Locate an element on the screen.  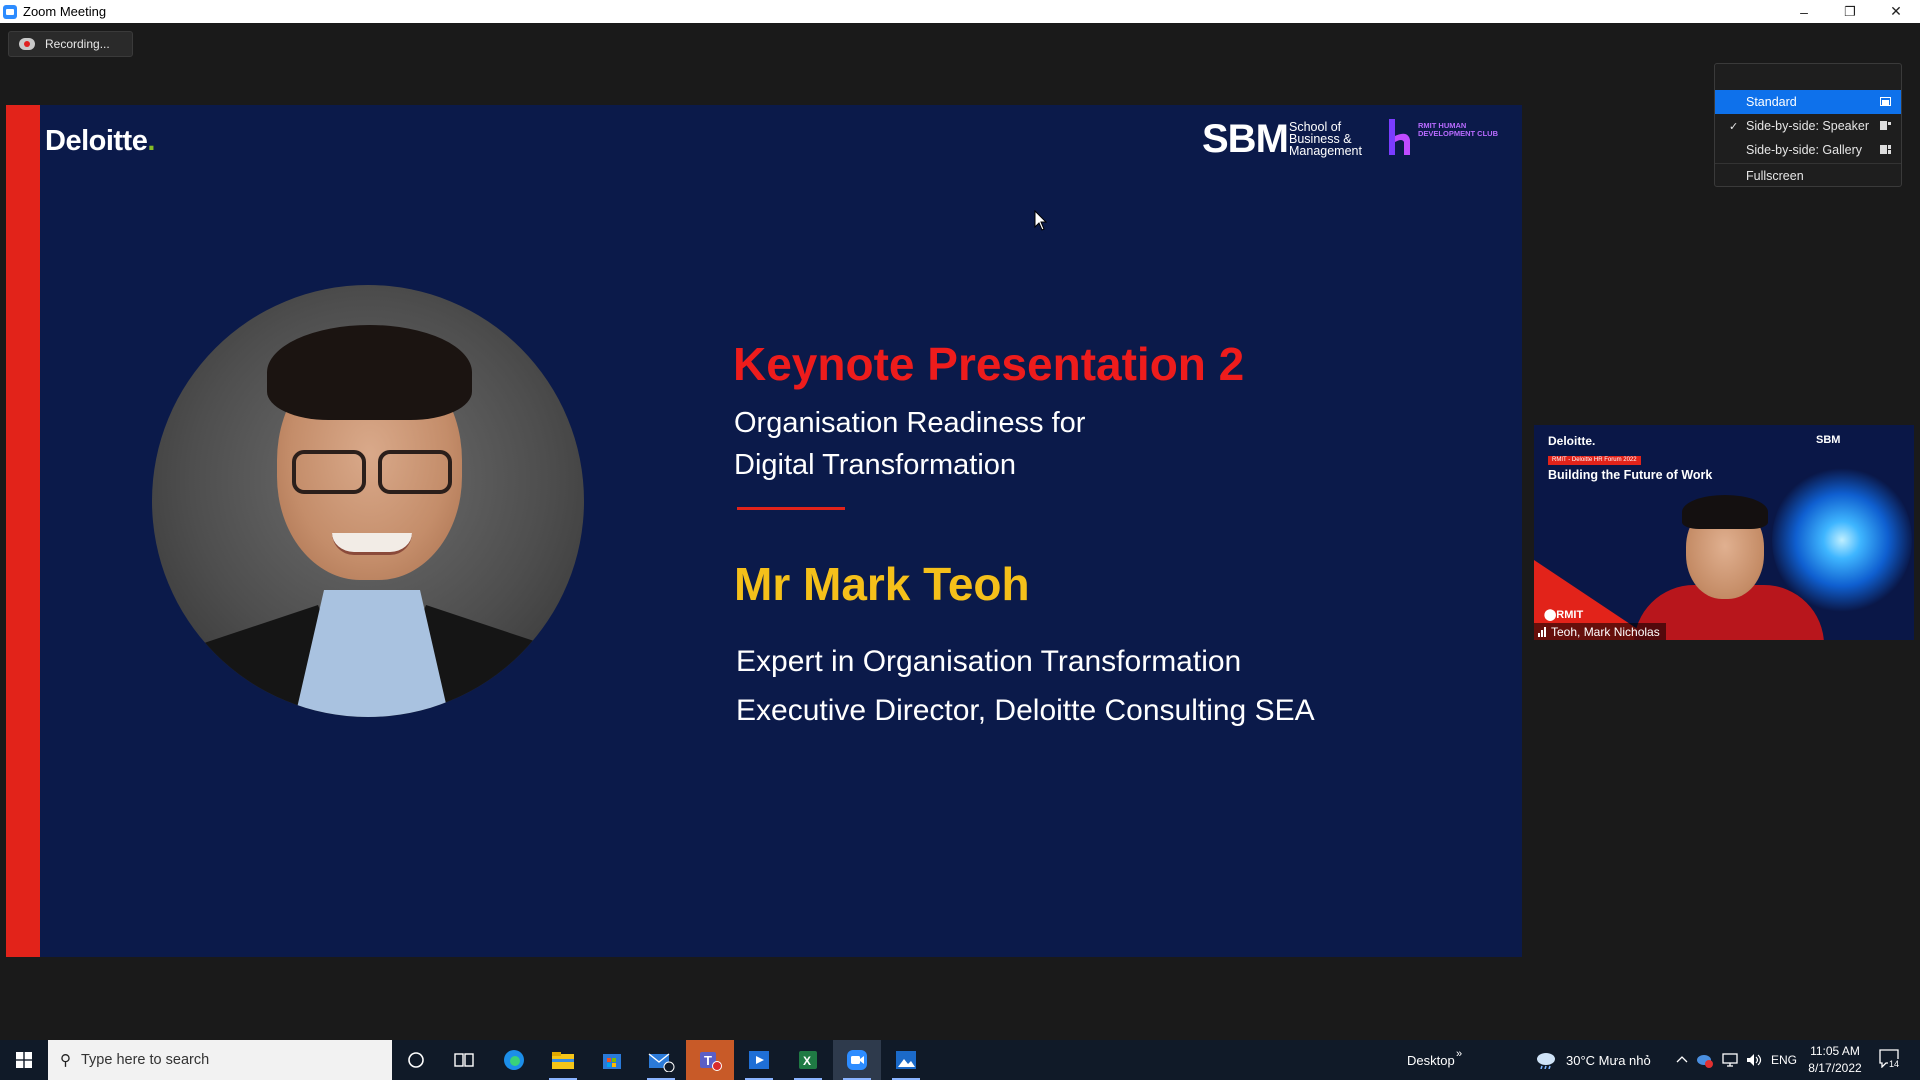
windows-logo-icon is located at coordinates (24, 1060).